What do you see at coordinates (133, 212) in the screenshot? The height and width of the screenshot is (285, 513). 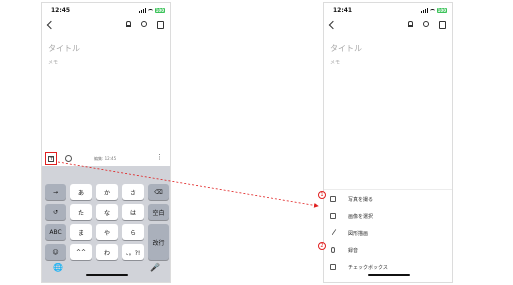 I see `key-ha: は` at bounding box center [133, 212].